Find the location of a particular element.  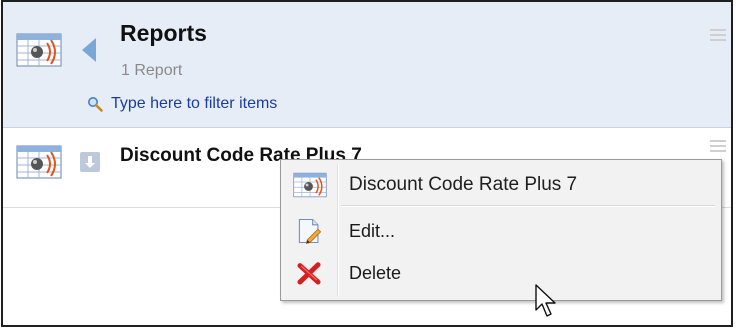

expand-arrow-icon is located at coordinates (90, 162).